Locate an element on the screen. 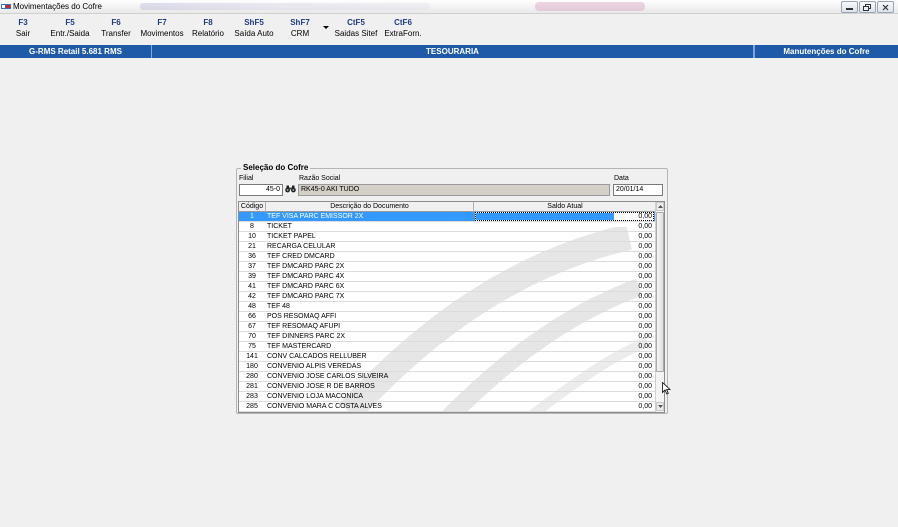 The width and height of the screenshot is (898, 527). table-row: 8 TICKET 0,00 is located at coordinates (447, 227).